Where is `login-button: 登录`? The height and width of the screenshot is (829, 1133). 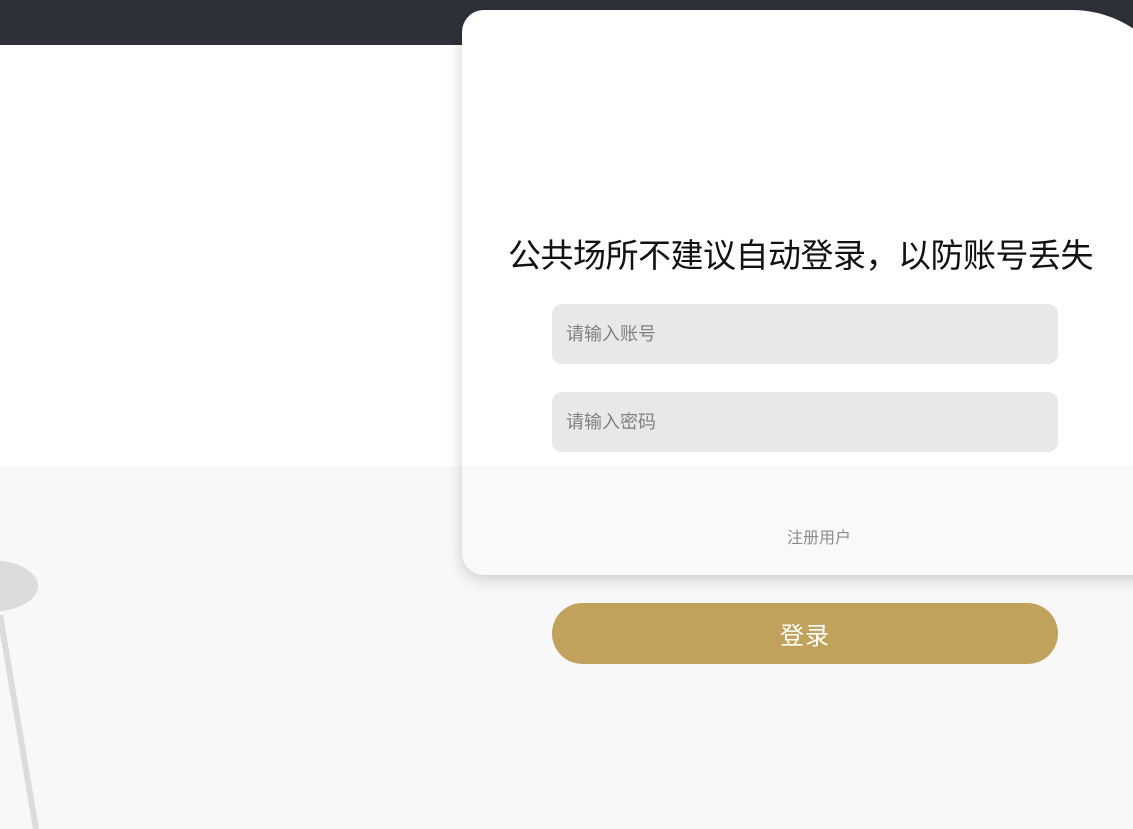
login-button: 登录 is located at coordinates (805, 633).